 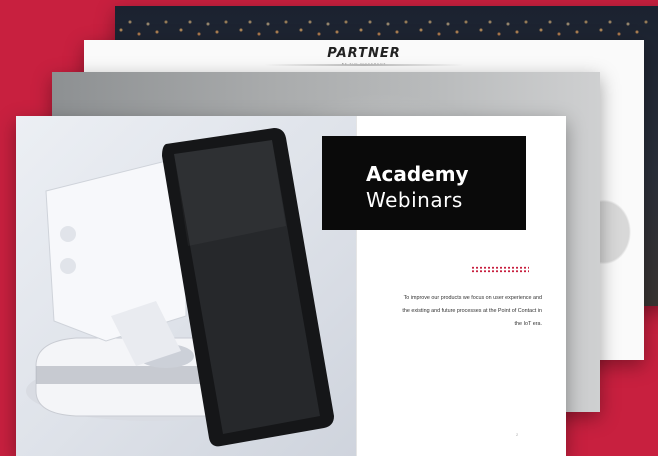 What do you see at coordinates (364, 65) in the screenshot?
I see `logo-swoosh` at bounding box center [364, 65].